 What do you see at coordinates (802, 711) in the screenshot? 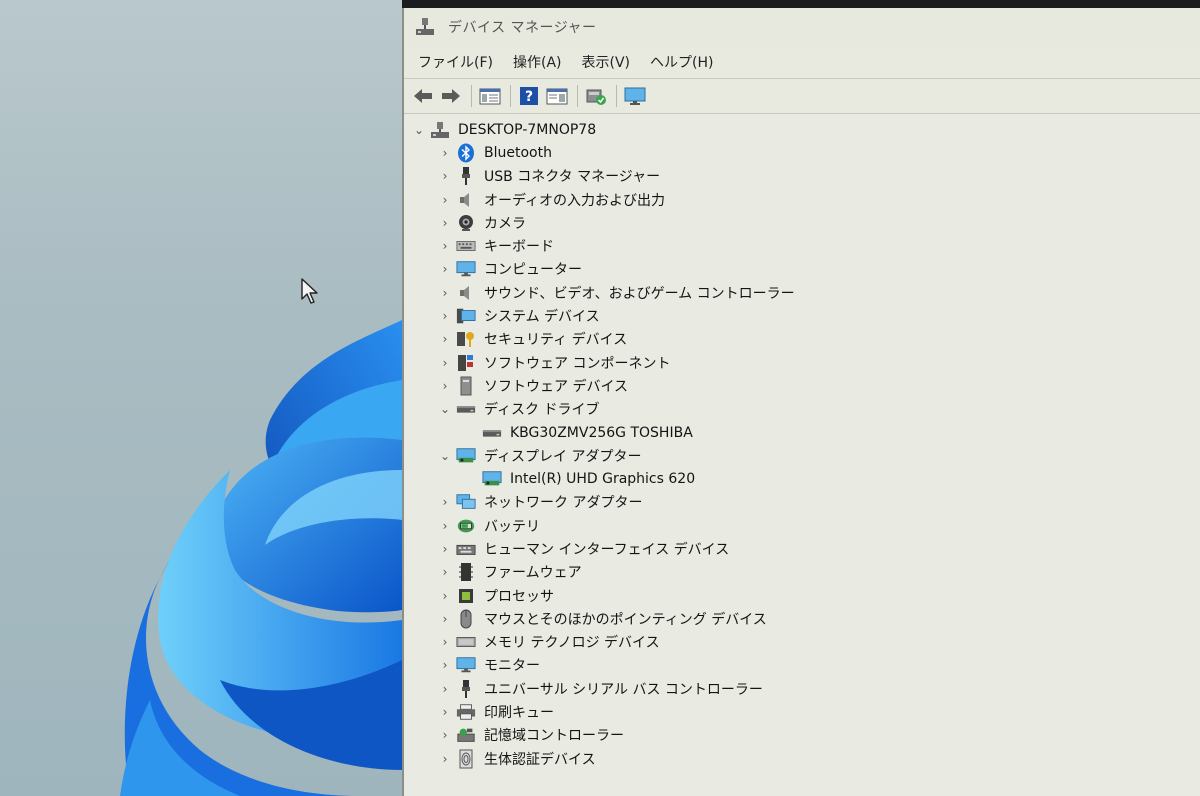
I see `tree-category-printer: › 印刷キュー` at bounding box center [802, 711].